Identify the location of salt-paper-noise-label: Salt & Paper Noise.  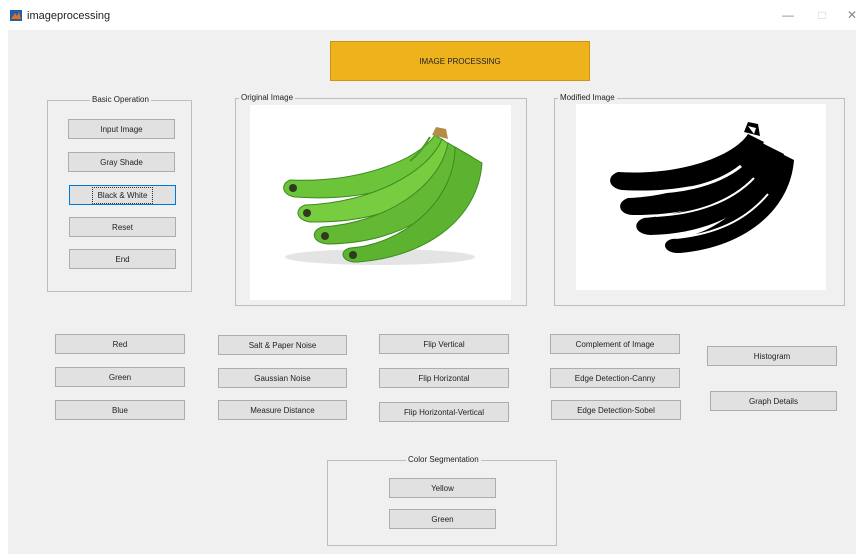
(282, 345).